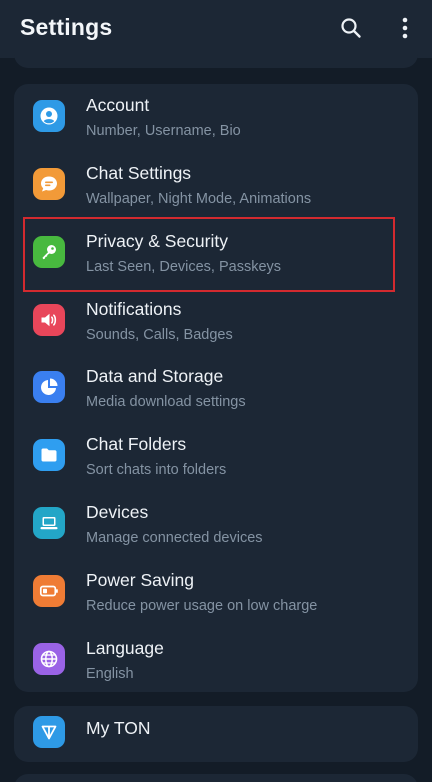 This screenshot has height=782, width=432. What do you see at coordinates (49, 455) in the screenshot?
I see `folder-icon` at bounding box center [49, 455].